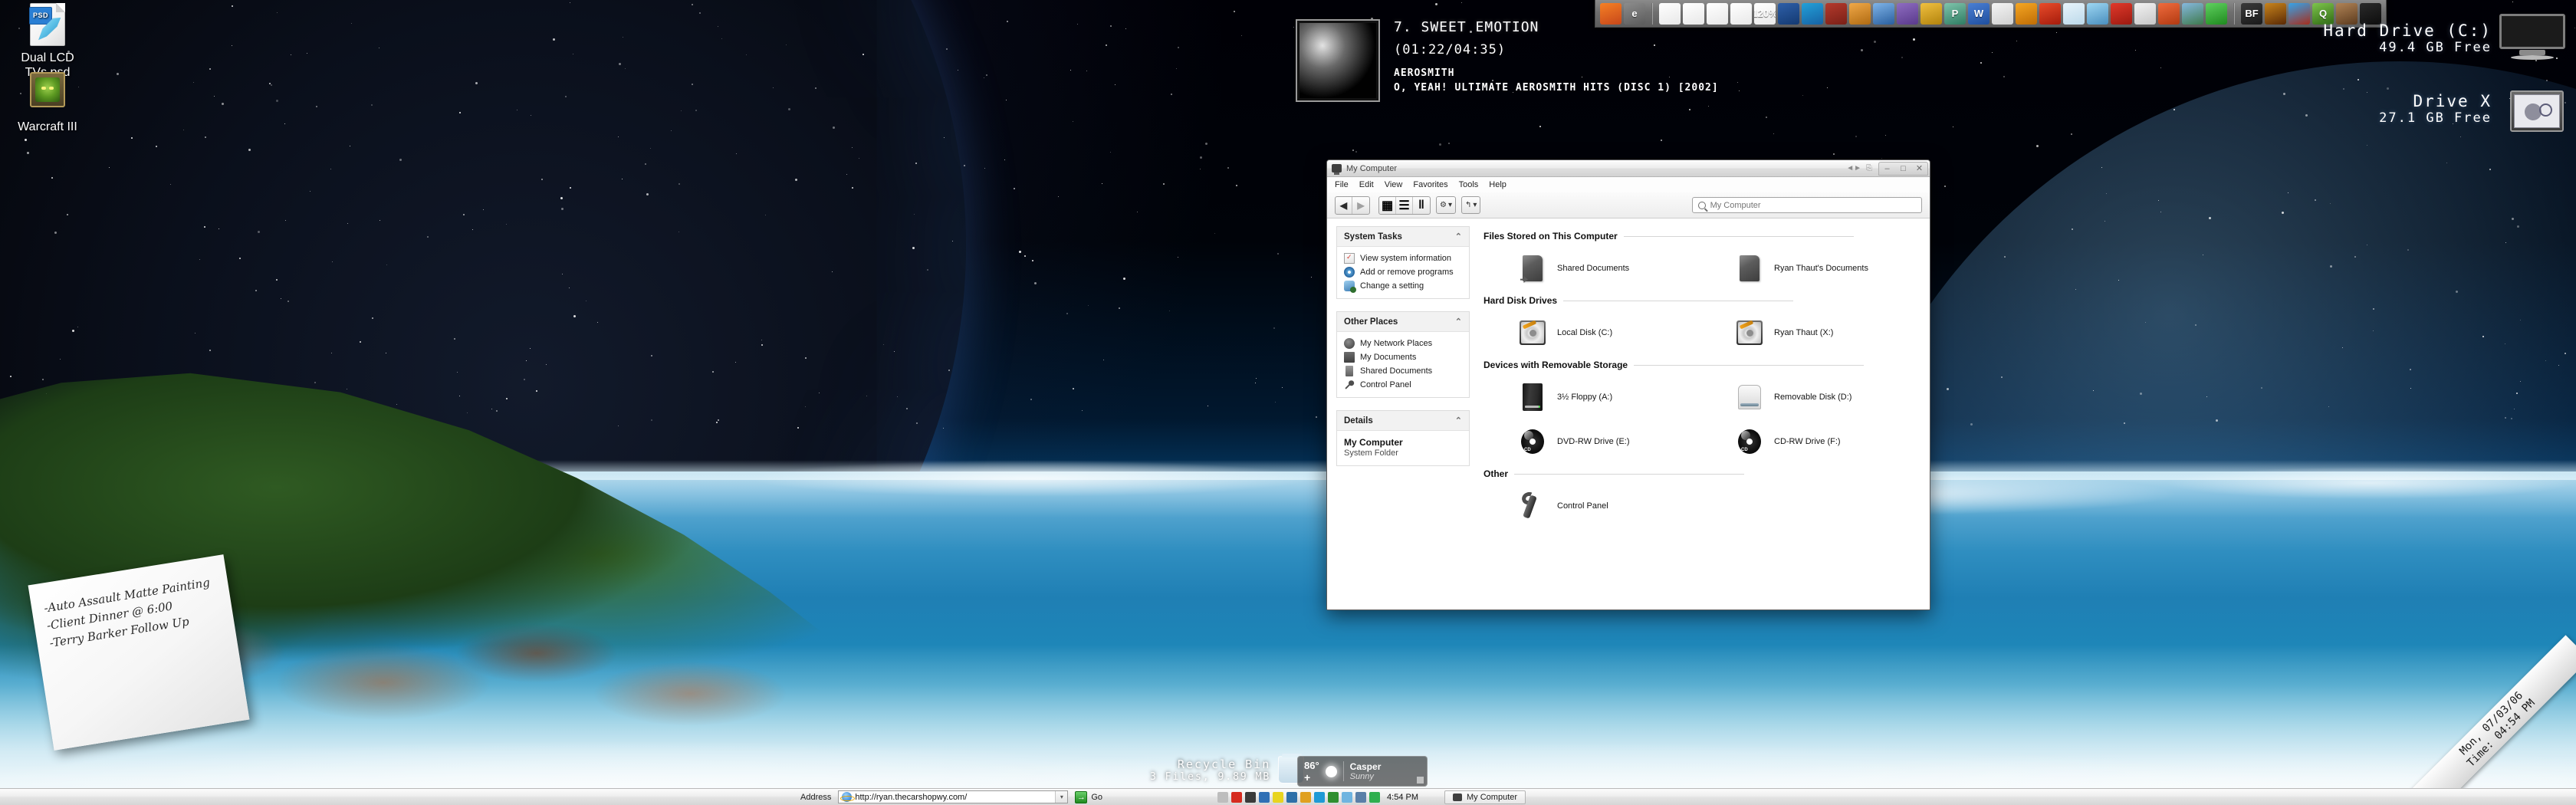 The width and height of the screenshot is (2576, 805). Describe the element at coordinates (2408, 38) in the screenshot. I see `drive-widget-c: Hard Drive (C:) 49.4 GB Free` at that location.